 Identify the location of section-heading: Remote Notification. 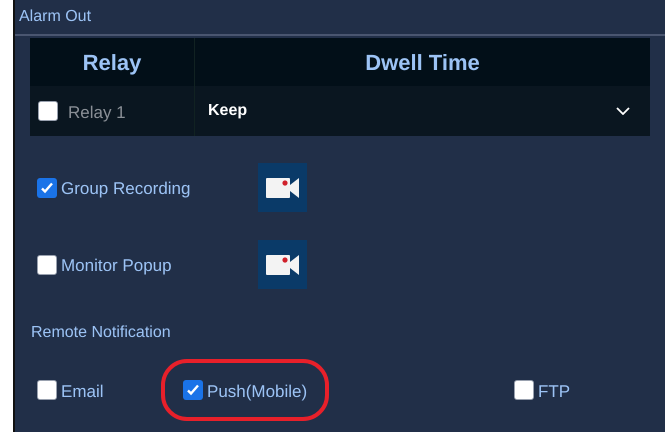
(101, 333).